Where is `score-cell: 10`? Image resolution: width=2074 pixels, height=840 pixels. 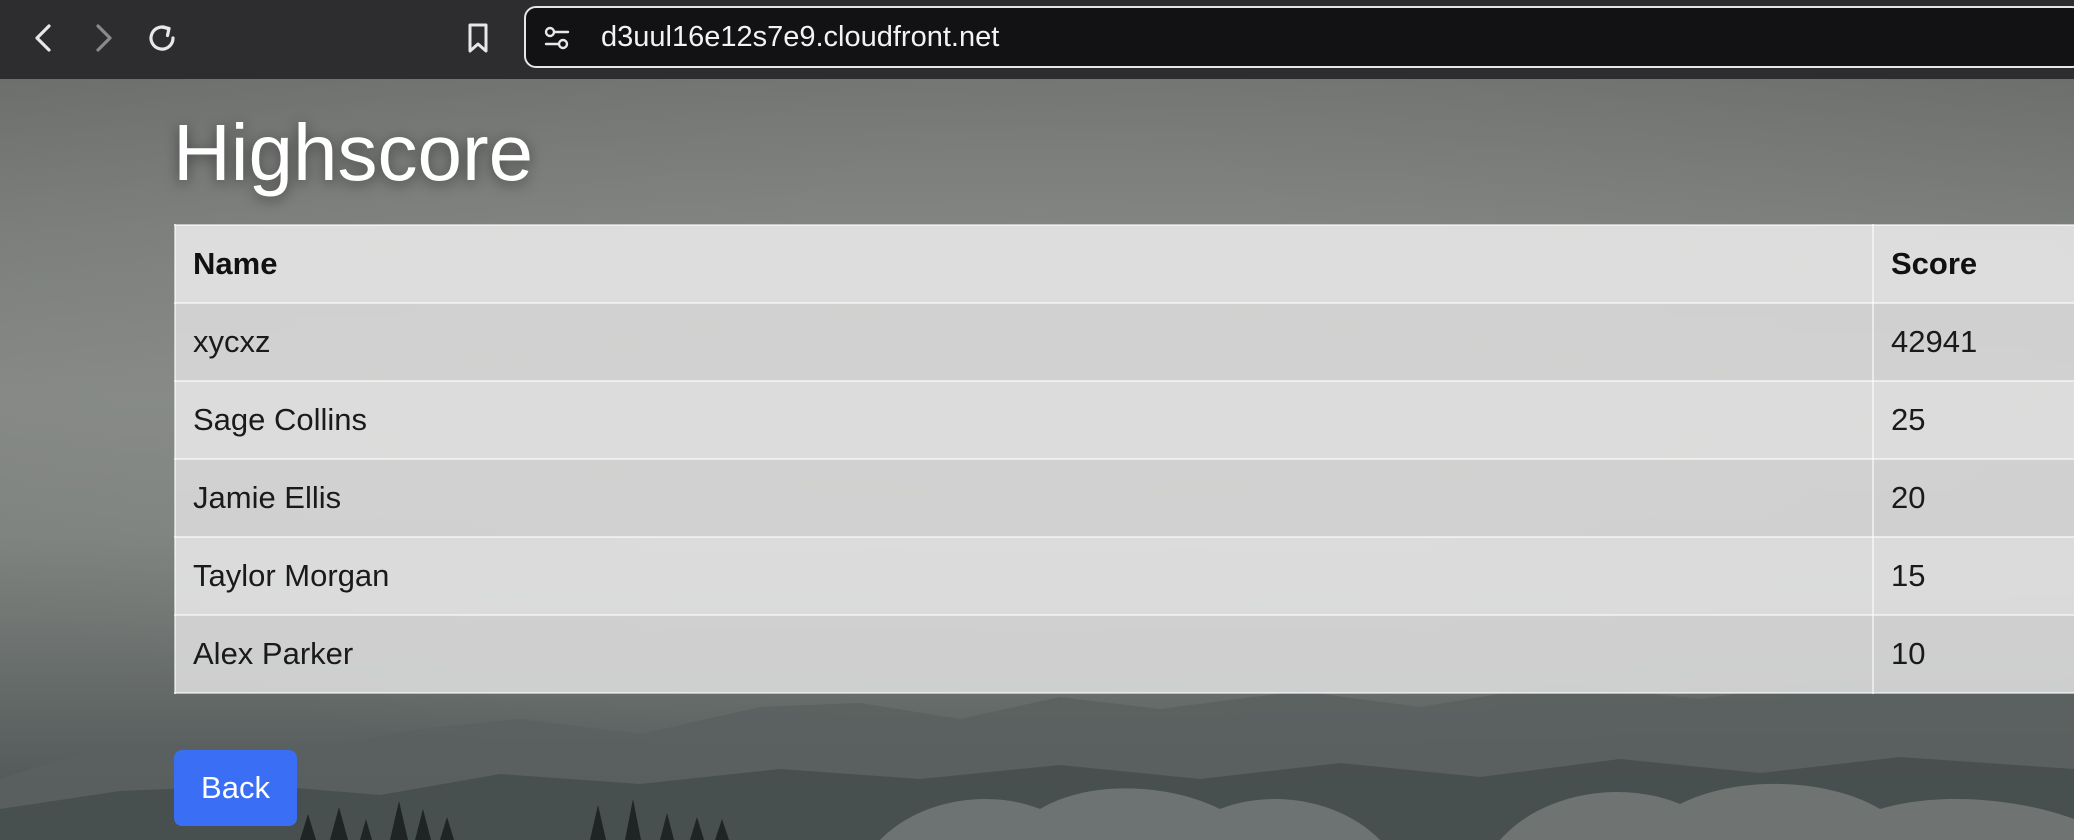
score-cell: 10 is located at coordinates (1973, 654).